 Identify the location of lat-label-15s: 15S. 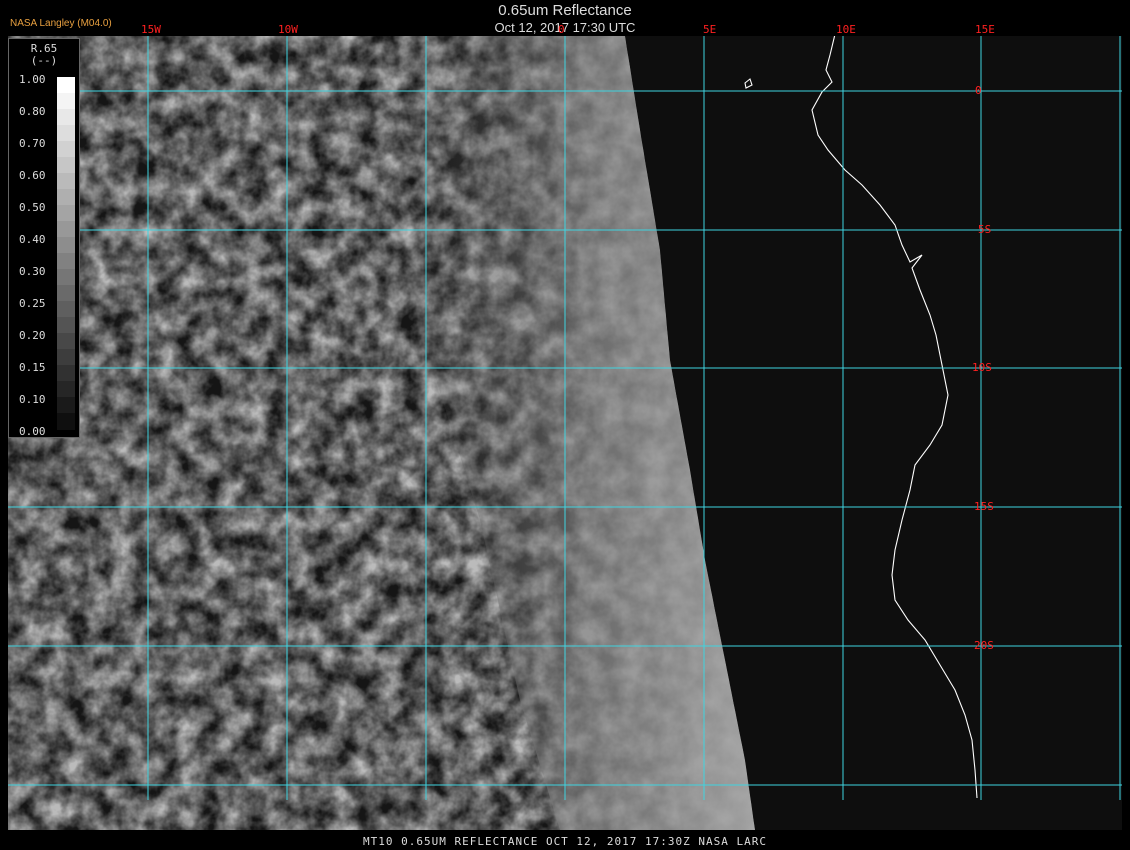
(984, 506).